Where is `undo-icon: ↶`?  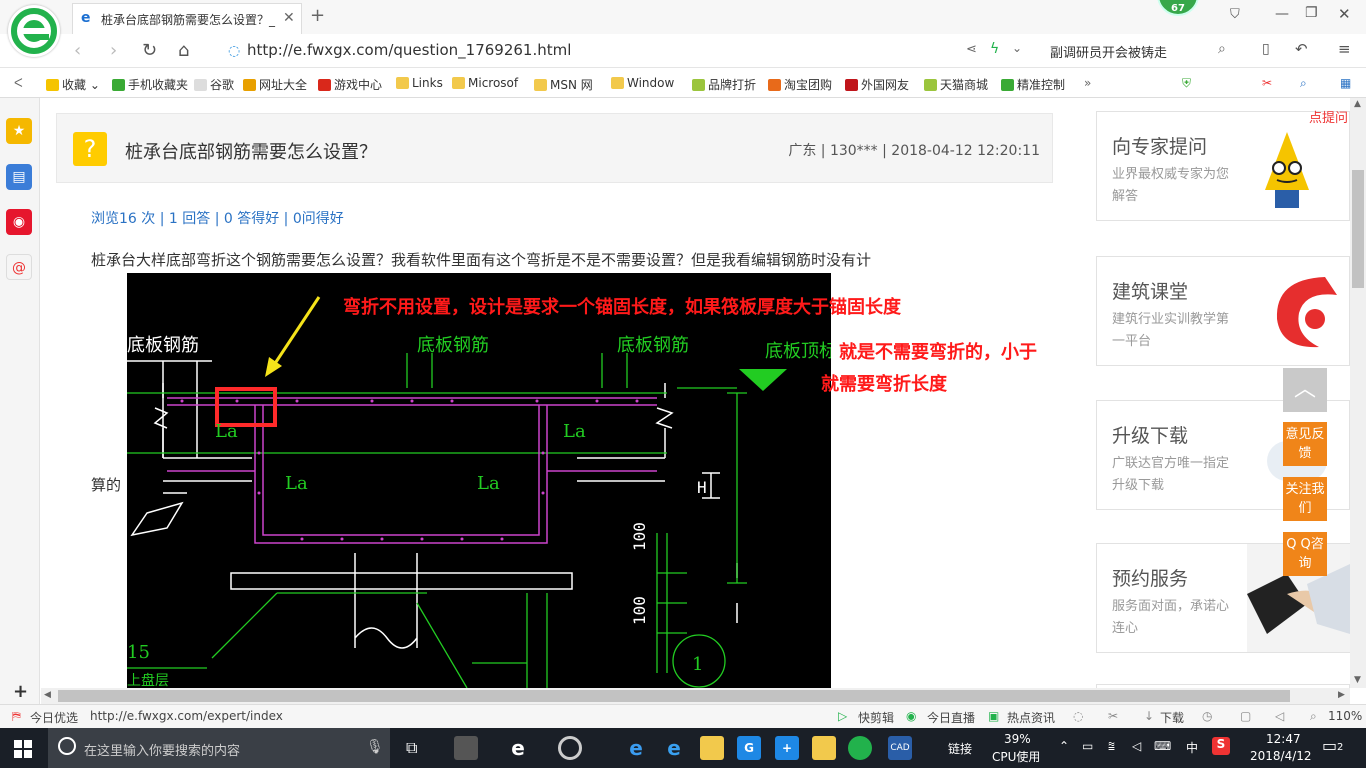
undo-icon: ↶ is located at coordinates (1301, 49).